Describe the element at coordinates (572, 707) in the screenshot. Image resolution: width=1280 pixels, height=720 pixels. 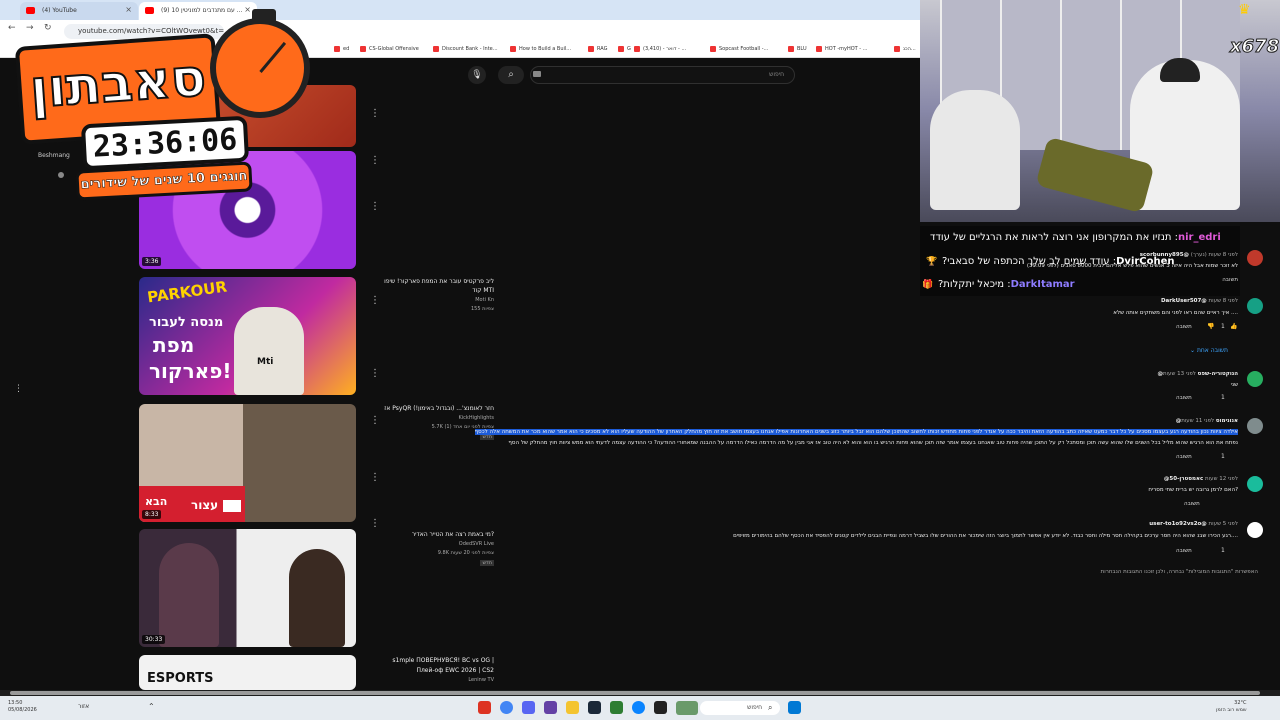
I see `folder-icon` at that location.